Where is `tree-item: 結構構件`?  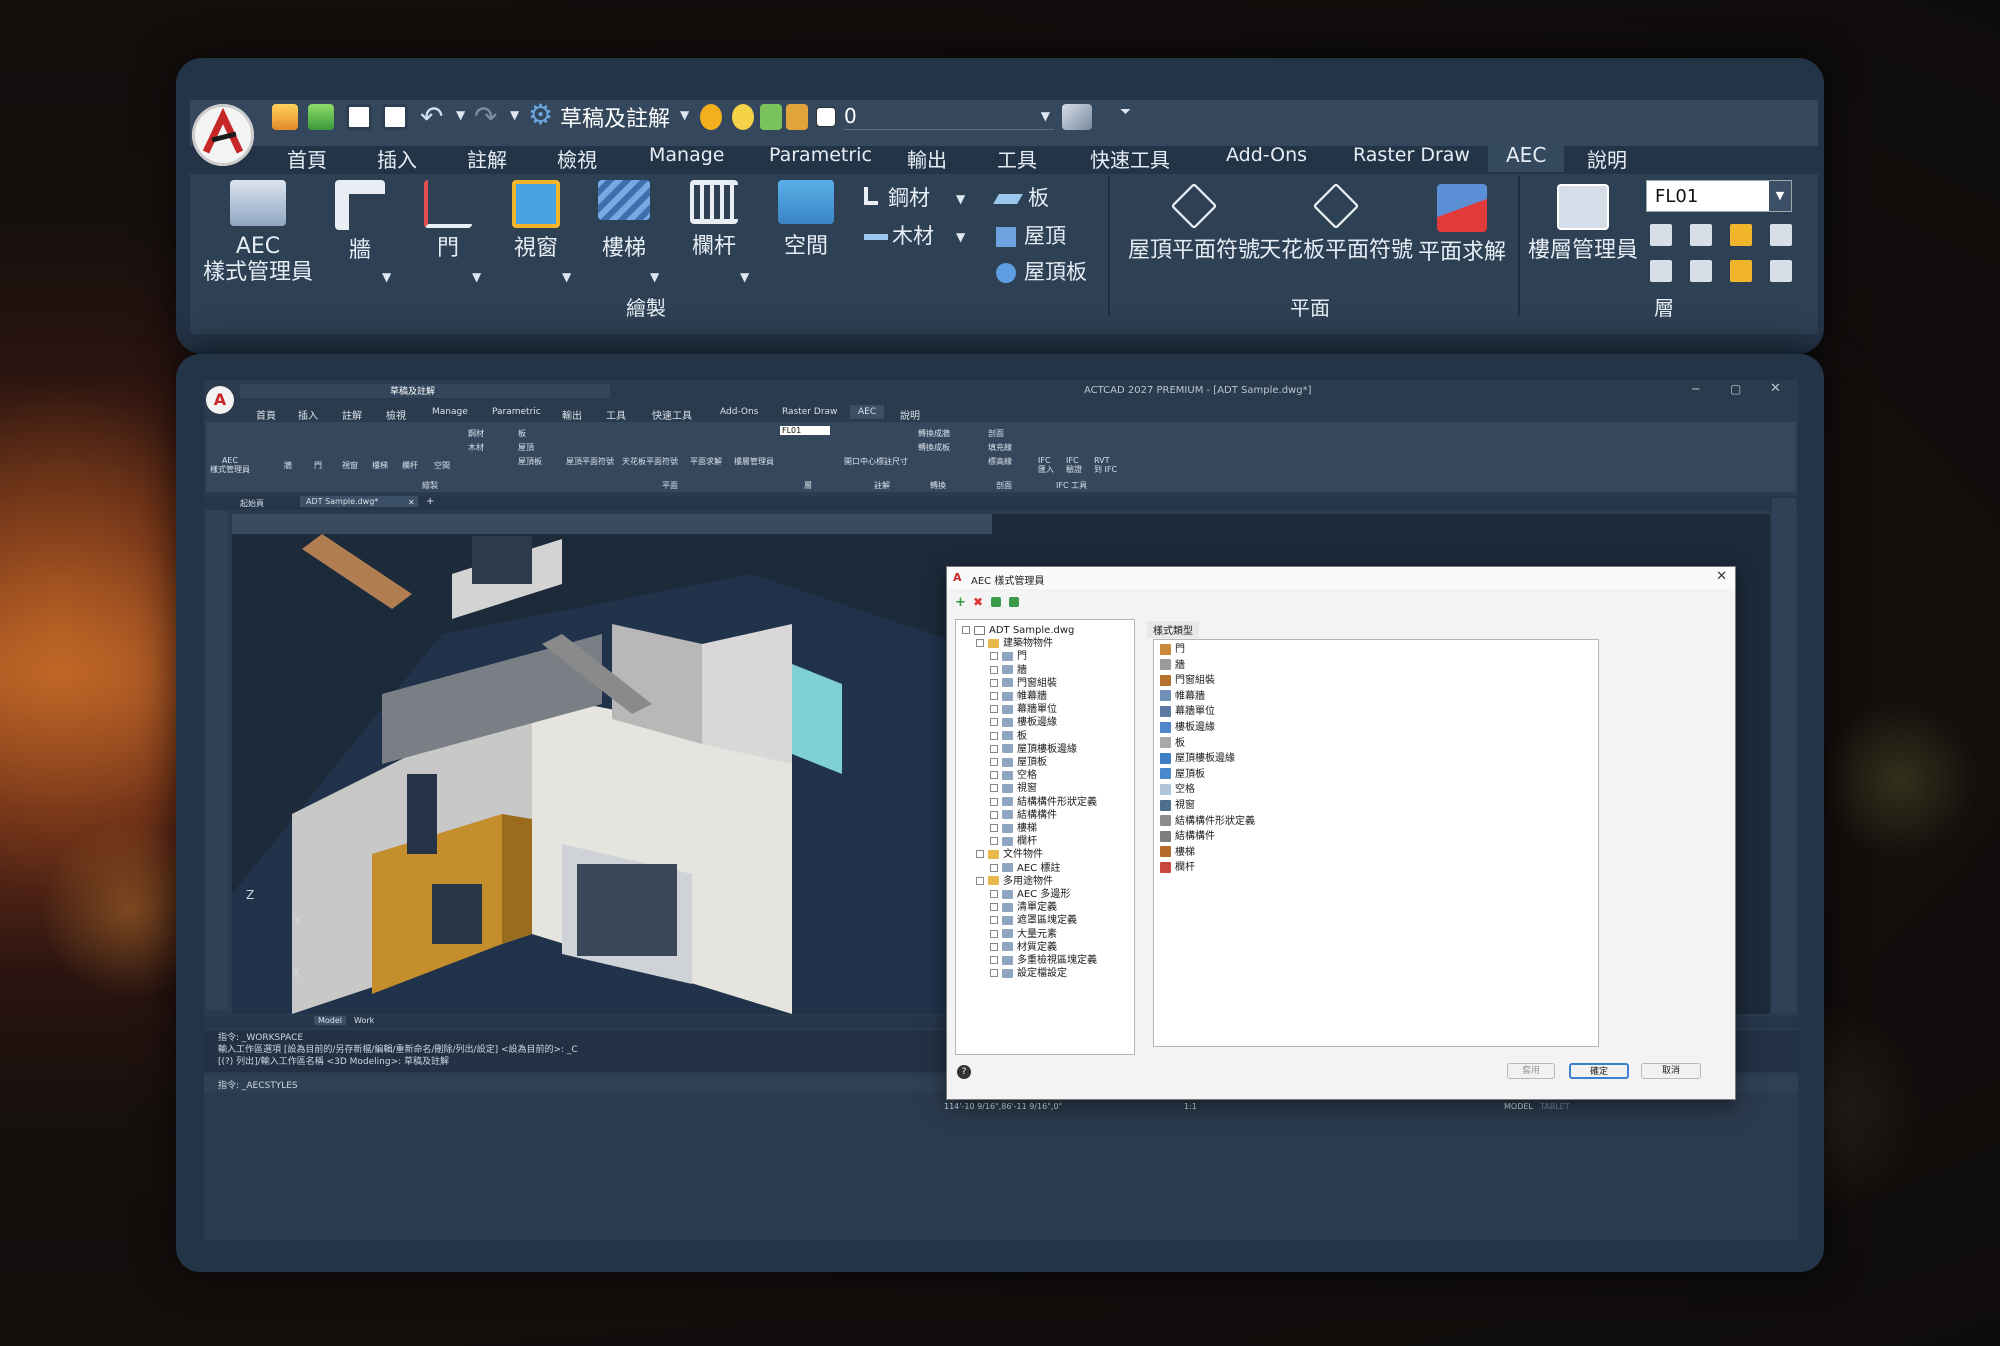
tree-item: 結構構件 is located at coordinates (1023, 815).